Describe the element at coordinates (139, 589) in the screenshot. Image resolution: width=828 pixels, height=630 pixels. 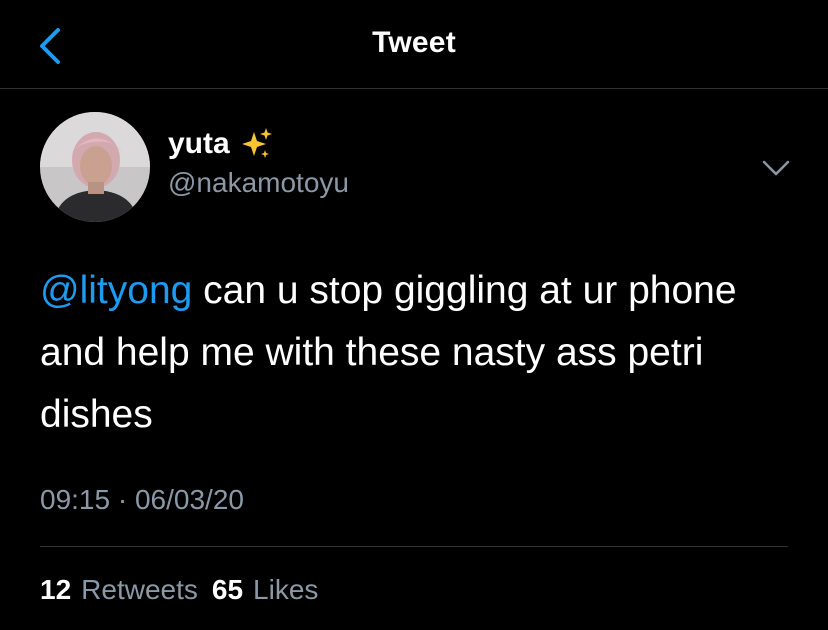
I see `retweets-label: Retweets` at that location.